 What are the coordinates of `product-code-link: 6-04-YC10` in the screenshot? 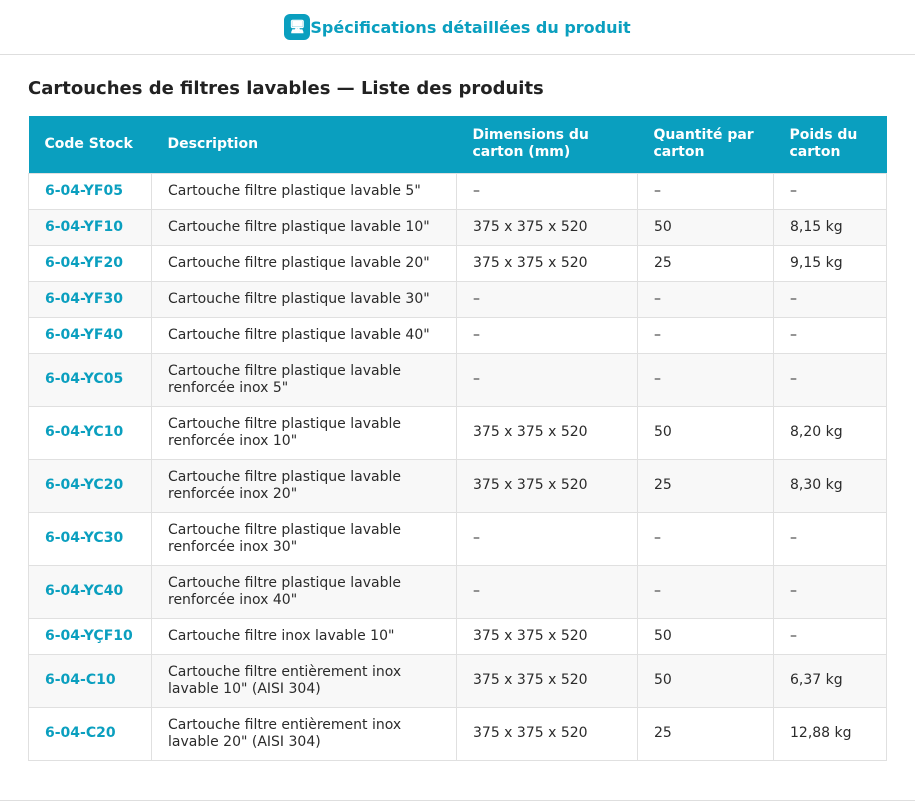 It's located at (90, 432).